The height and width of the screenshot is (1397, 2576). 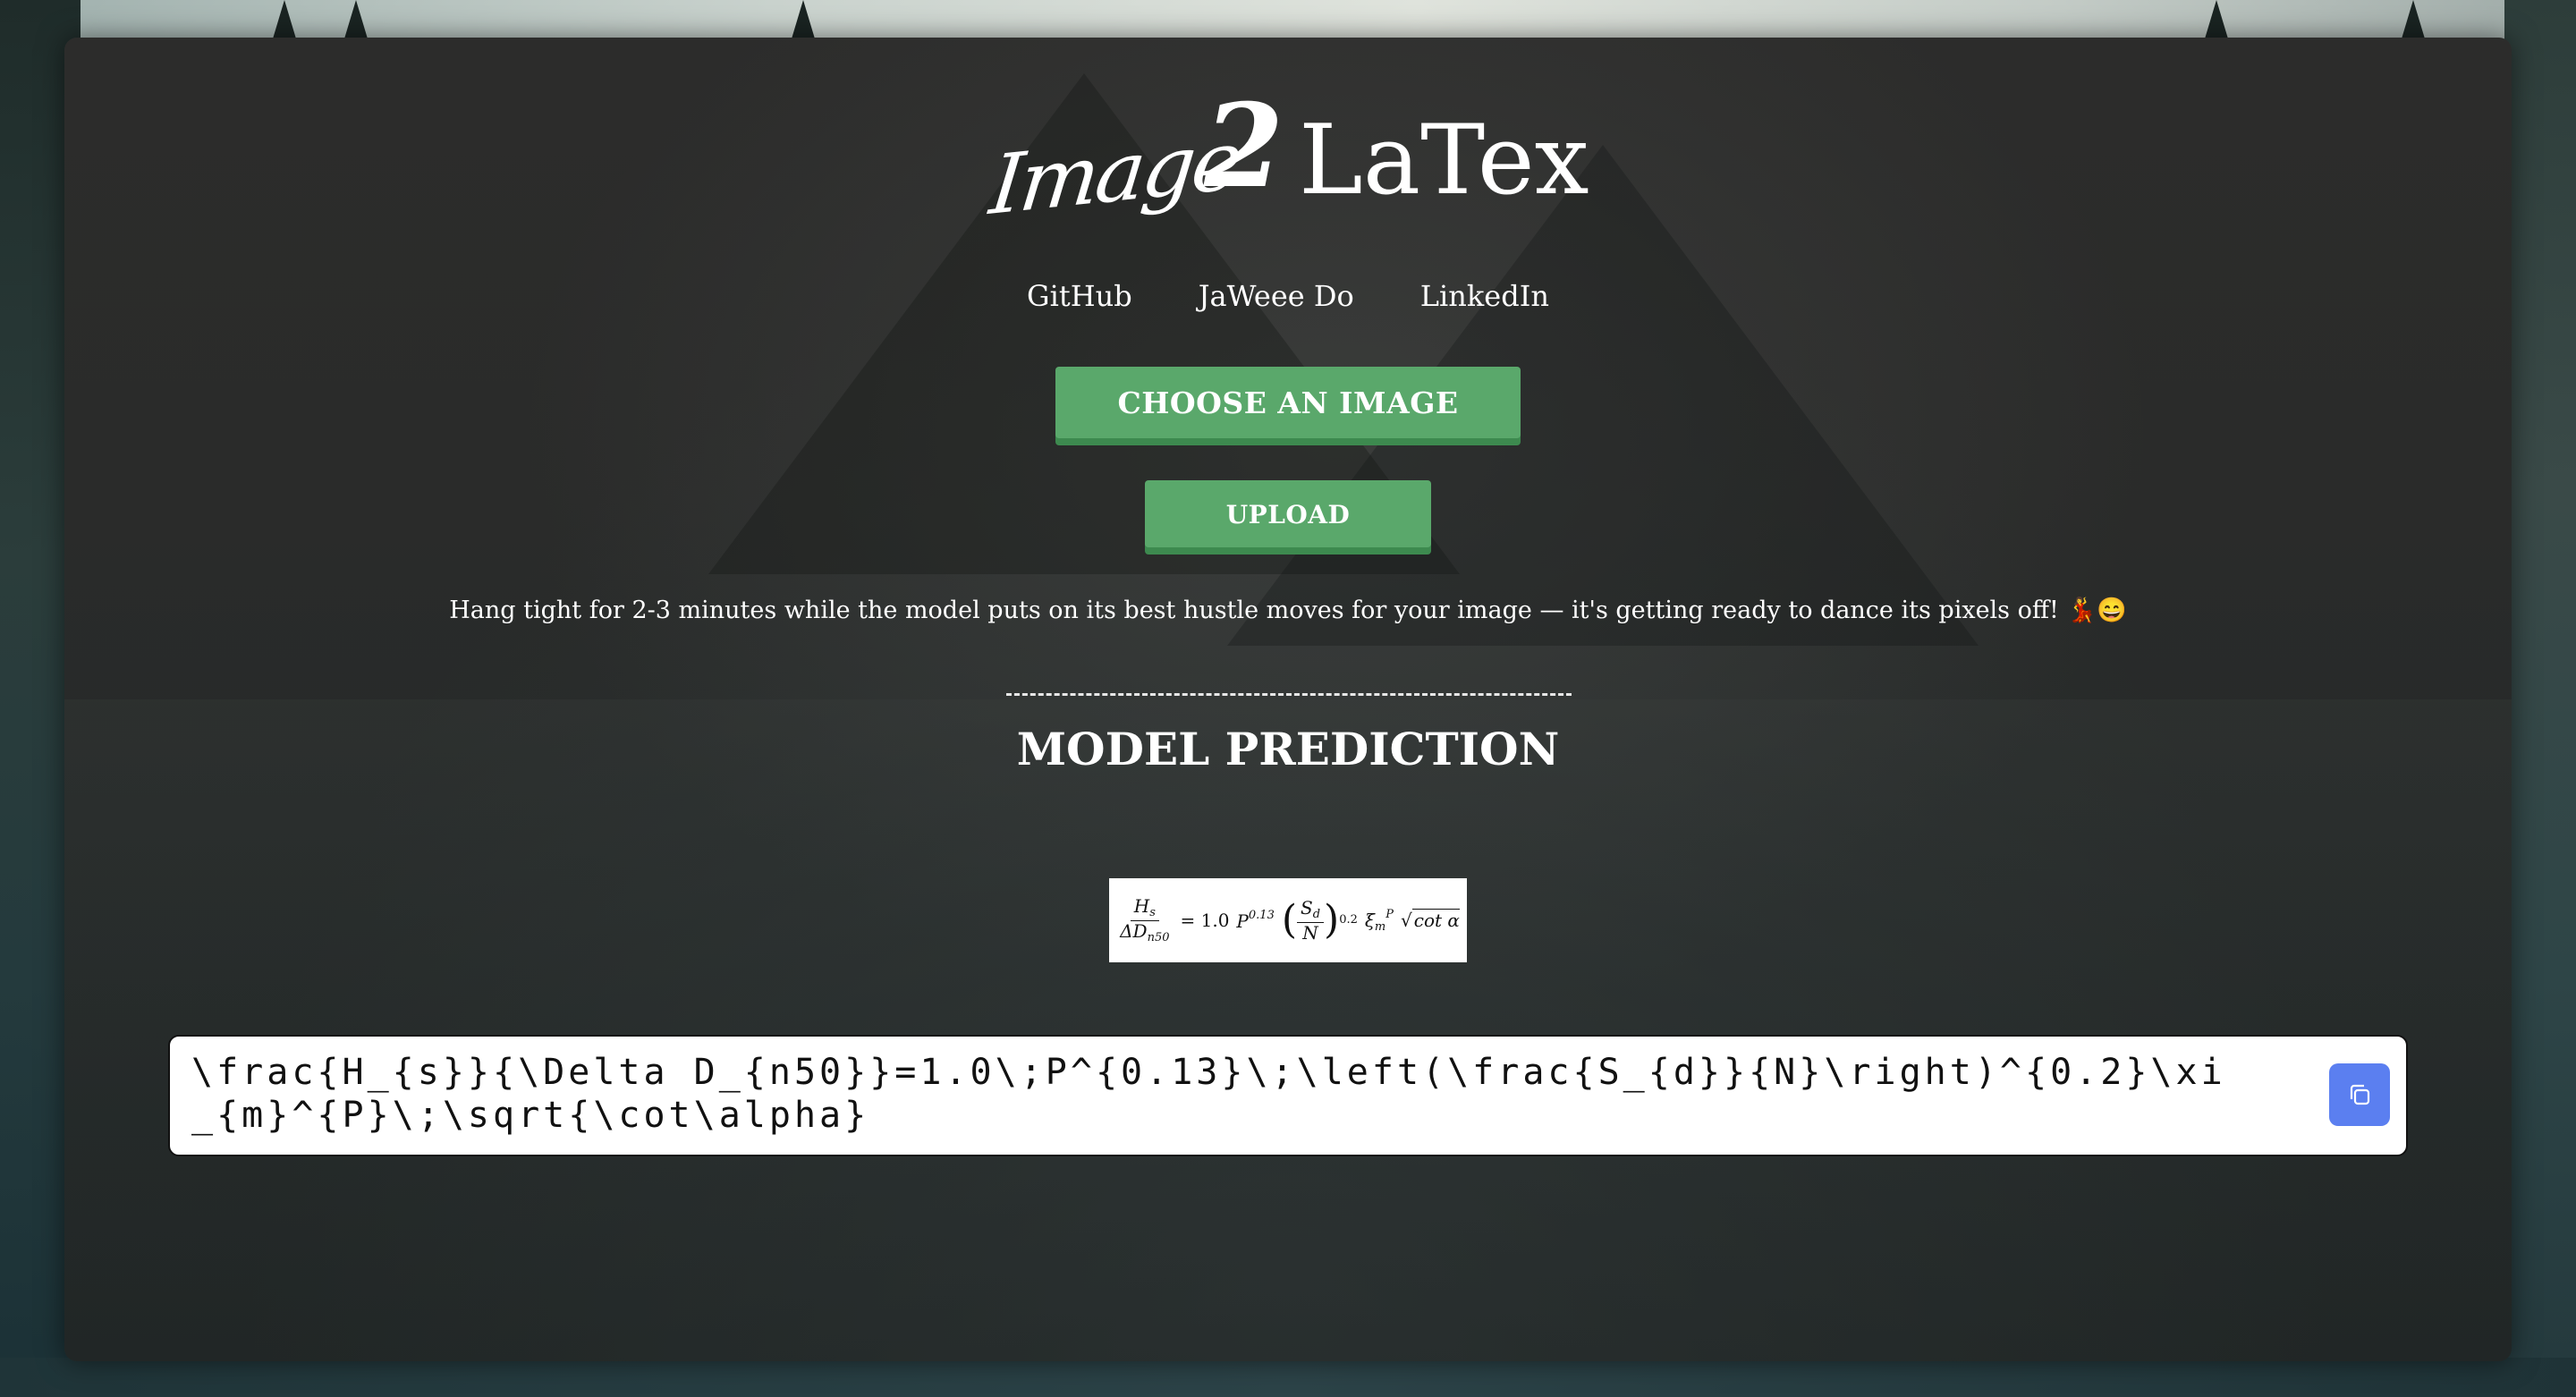 I want to click on copy-button, so click(x=2359, y=1094).